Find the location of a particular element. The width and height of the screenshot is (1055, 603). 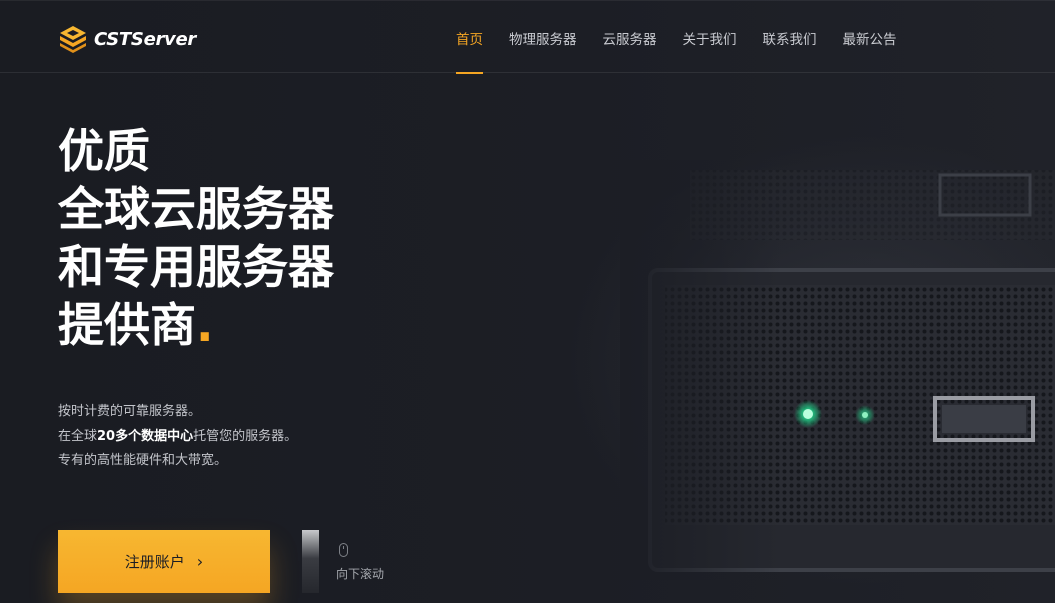

register-account-label: 注册账户 is located at coordinates (154, 562).